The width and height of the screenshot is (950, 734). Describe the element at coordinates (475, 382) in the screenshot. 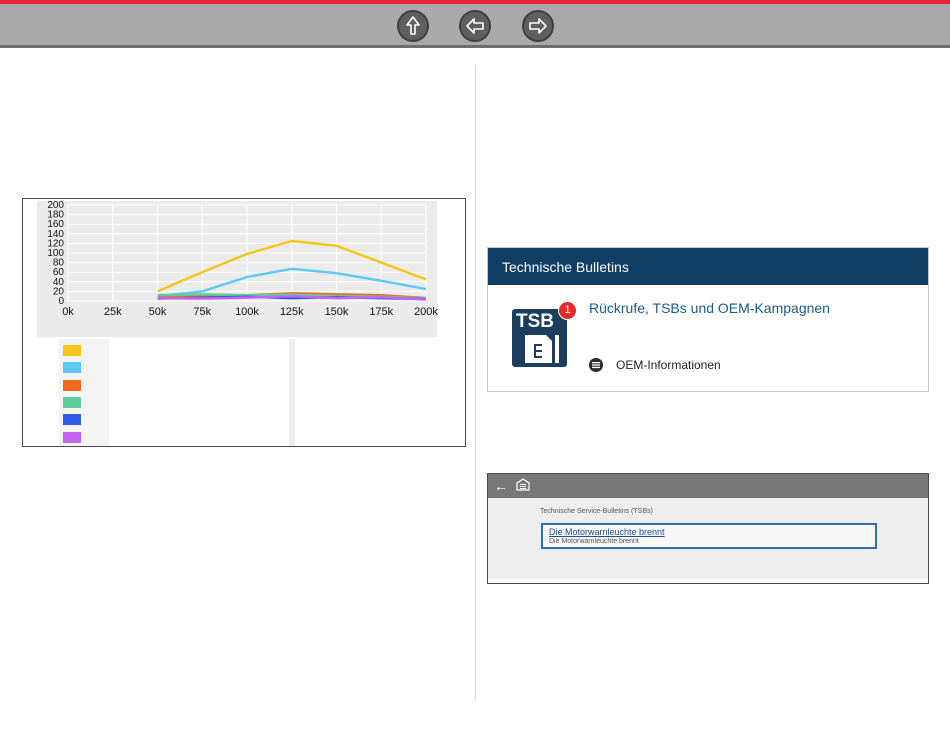

I see `column-divider` at that location.